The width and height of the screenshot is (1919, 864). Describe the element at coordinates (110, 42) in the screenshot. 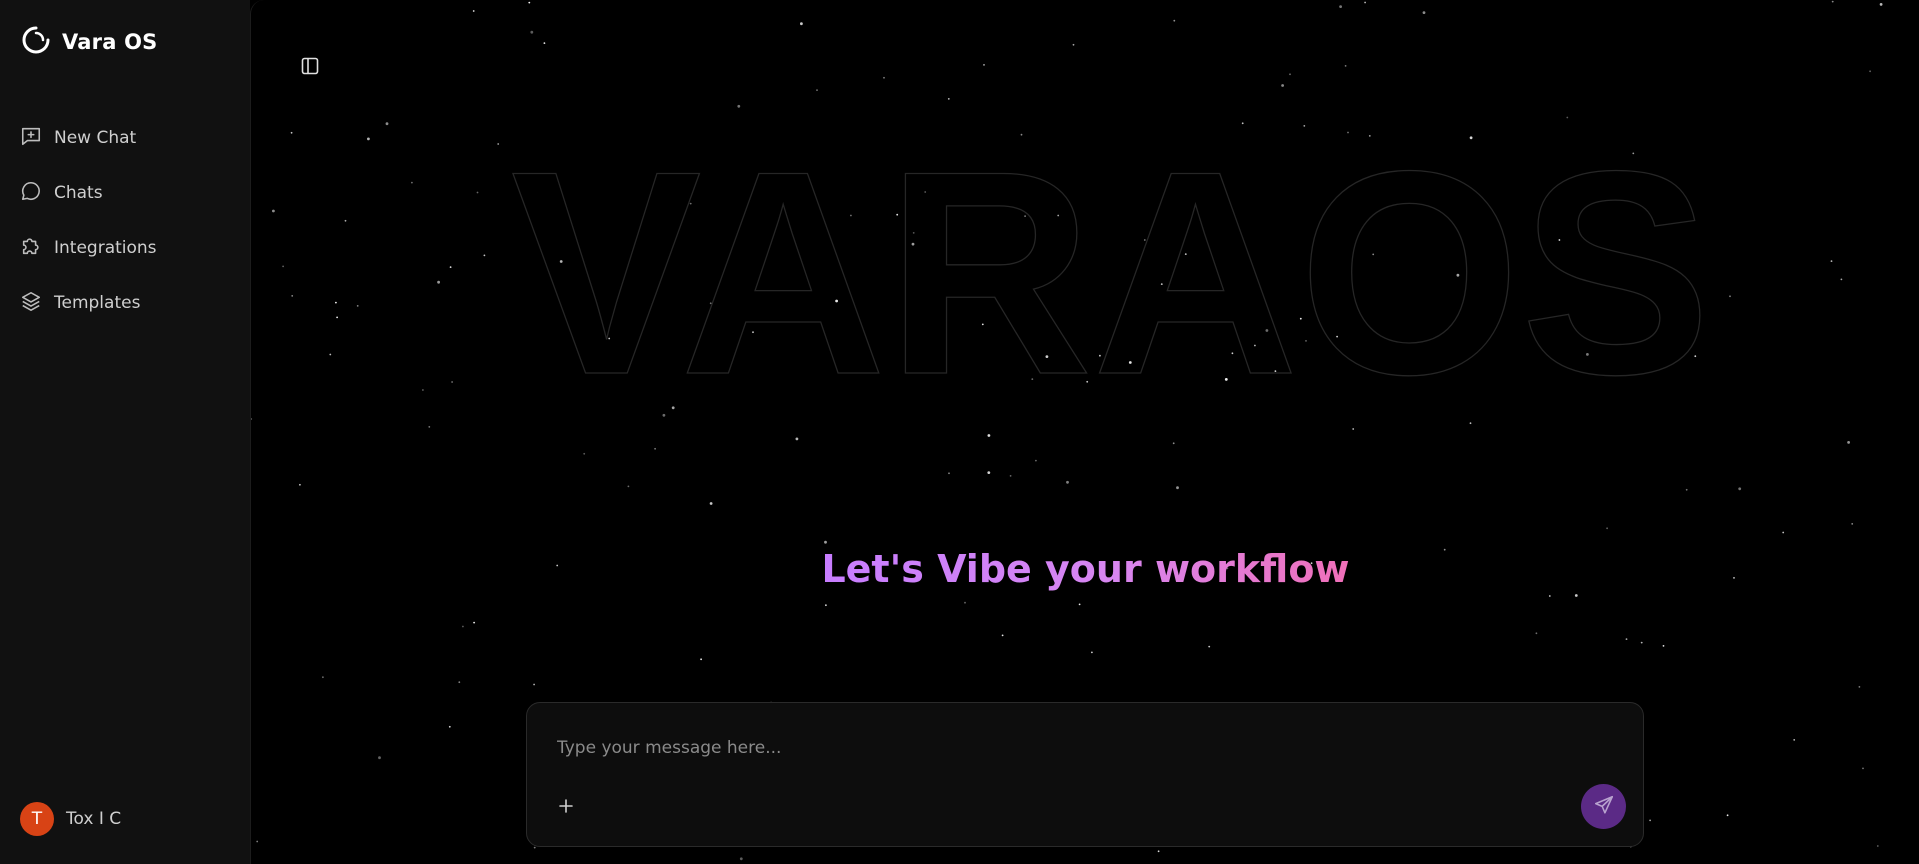

I see `brand-name: Vara OS` at that location.